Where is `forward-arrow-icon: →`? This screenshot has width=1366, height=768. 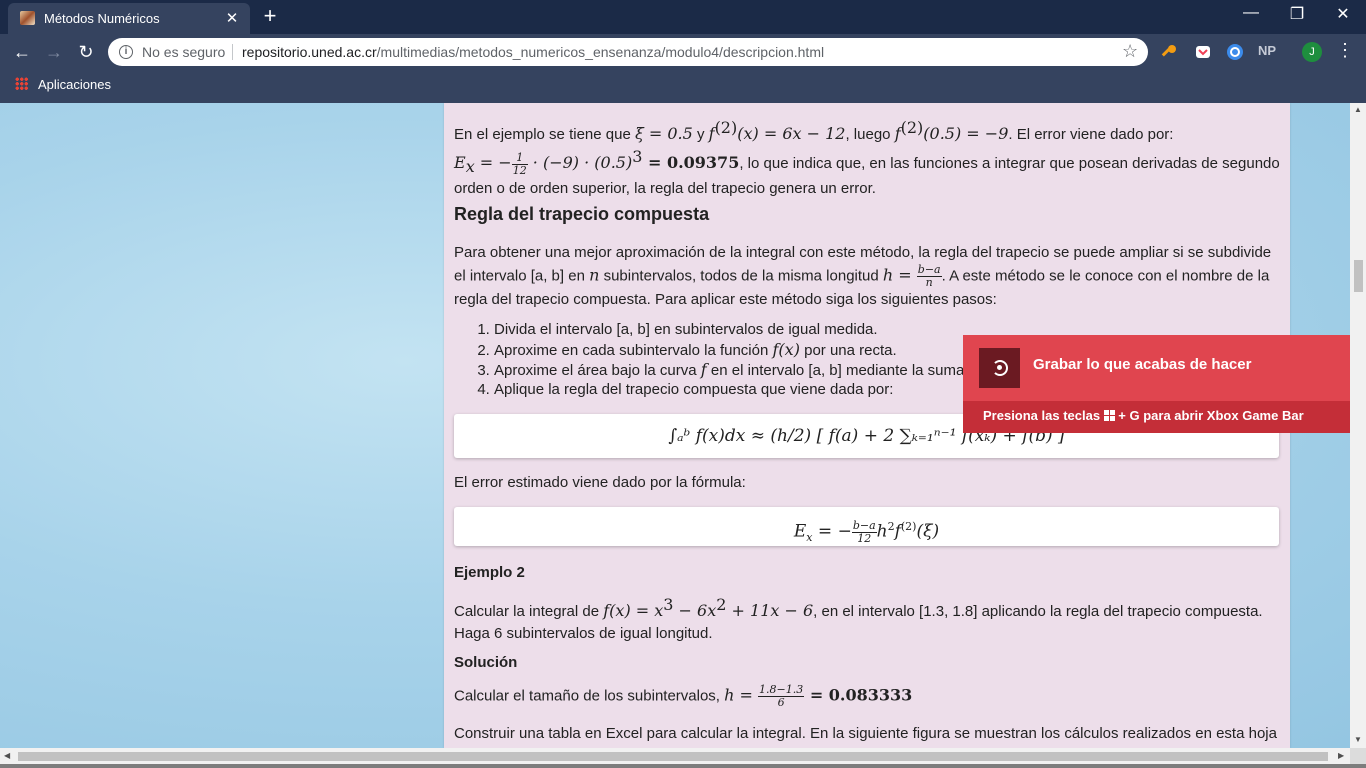 forward-arrow-icon: → is located at coordinates (54, 52).